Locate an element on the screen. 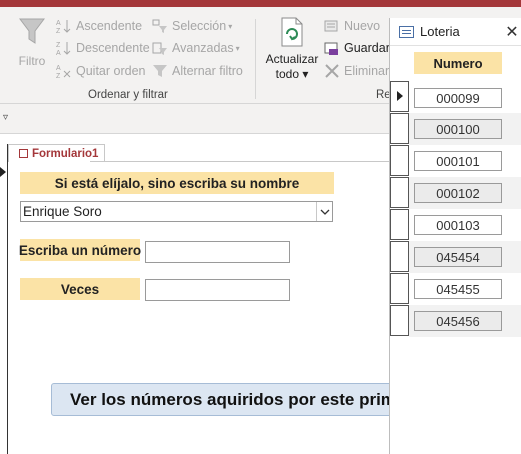  times-label: Veces is located at coordinates (80, 289).